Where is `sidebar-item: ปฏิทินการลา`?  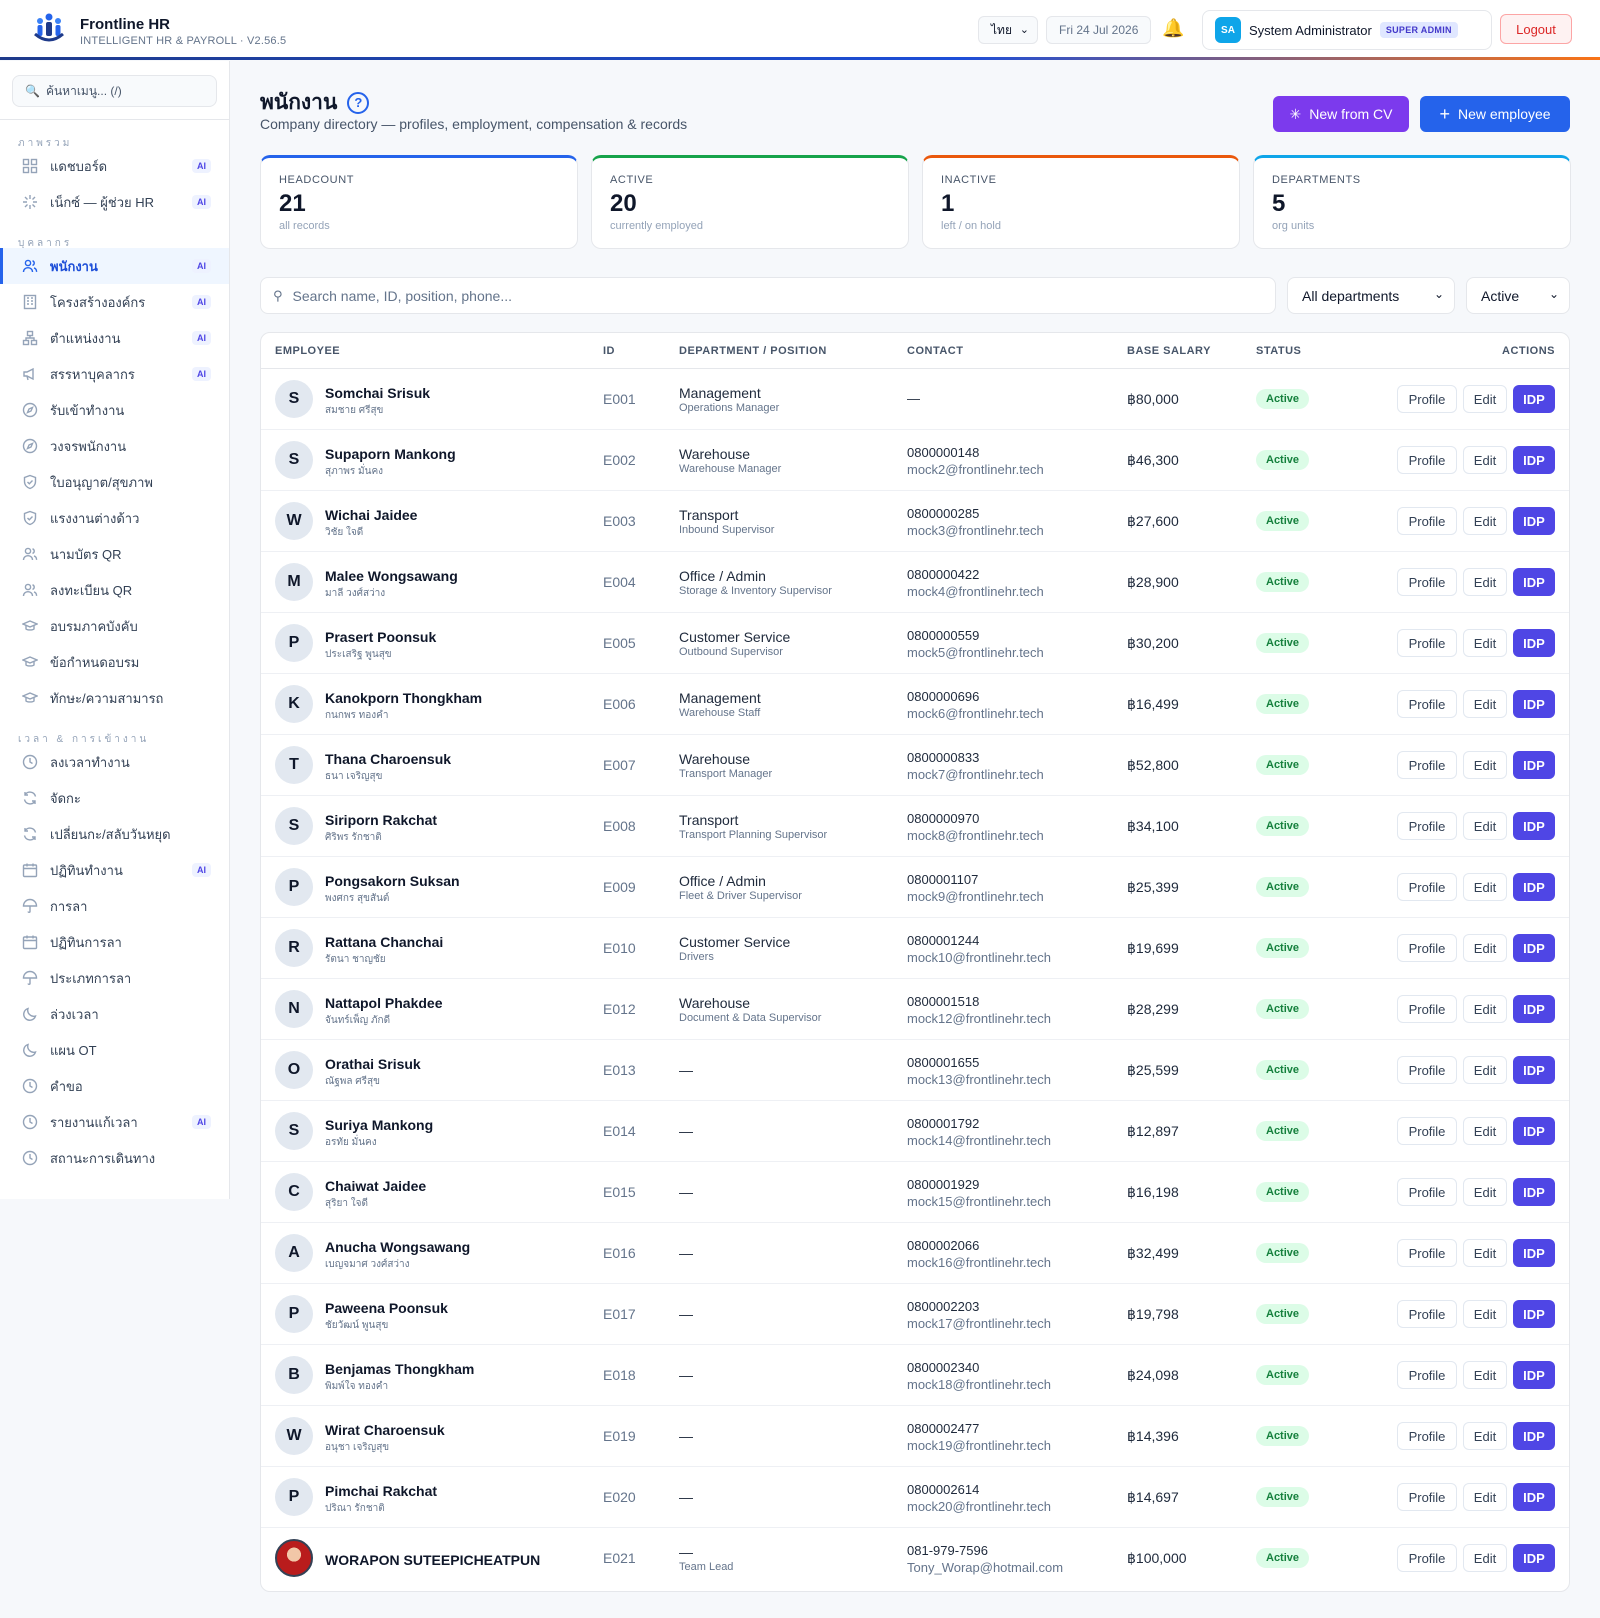 sidebar-item: ปฏิทินการลา is located at coordinates (114, 942).